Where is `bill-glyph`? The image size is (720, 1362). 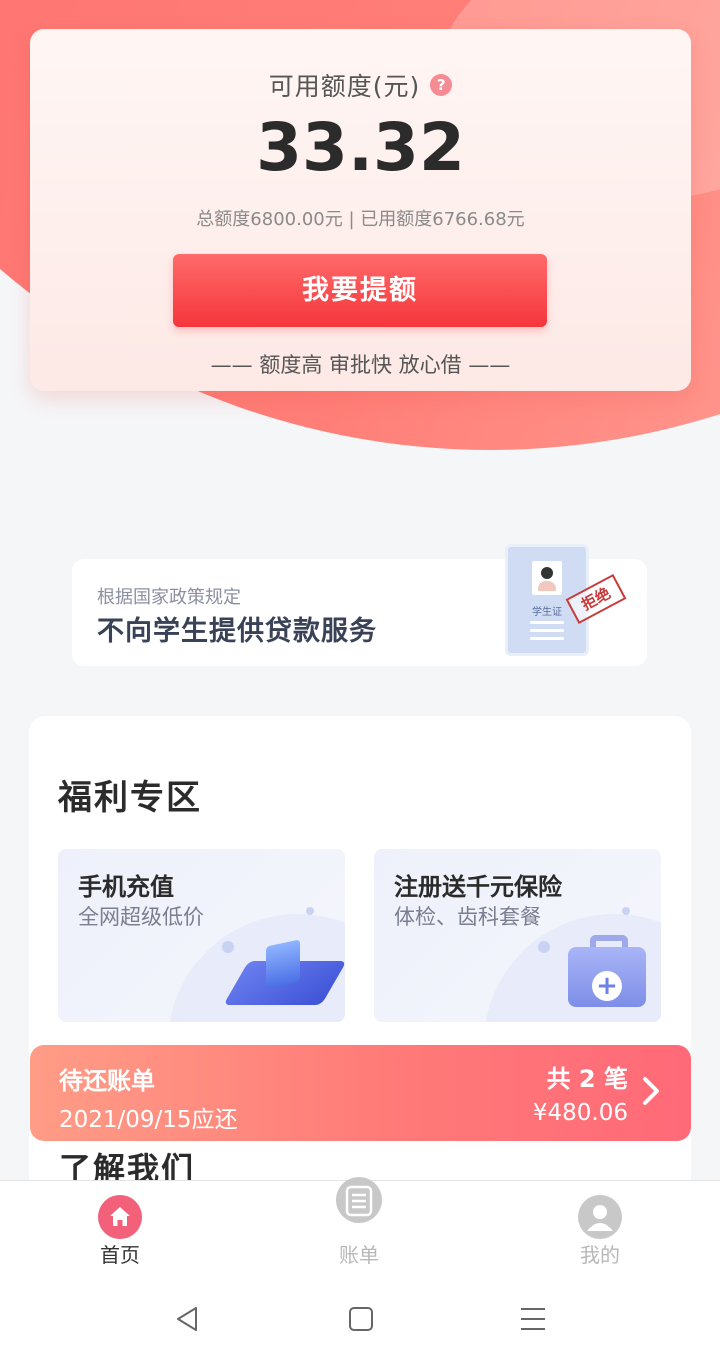 bill-glyph is located at coordinates (359, 1201).